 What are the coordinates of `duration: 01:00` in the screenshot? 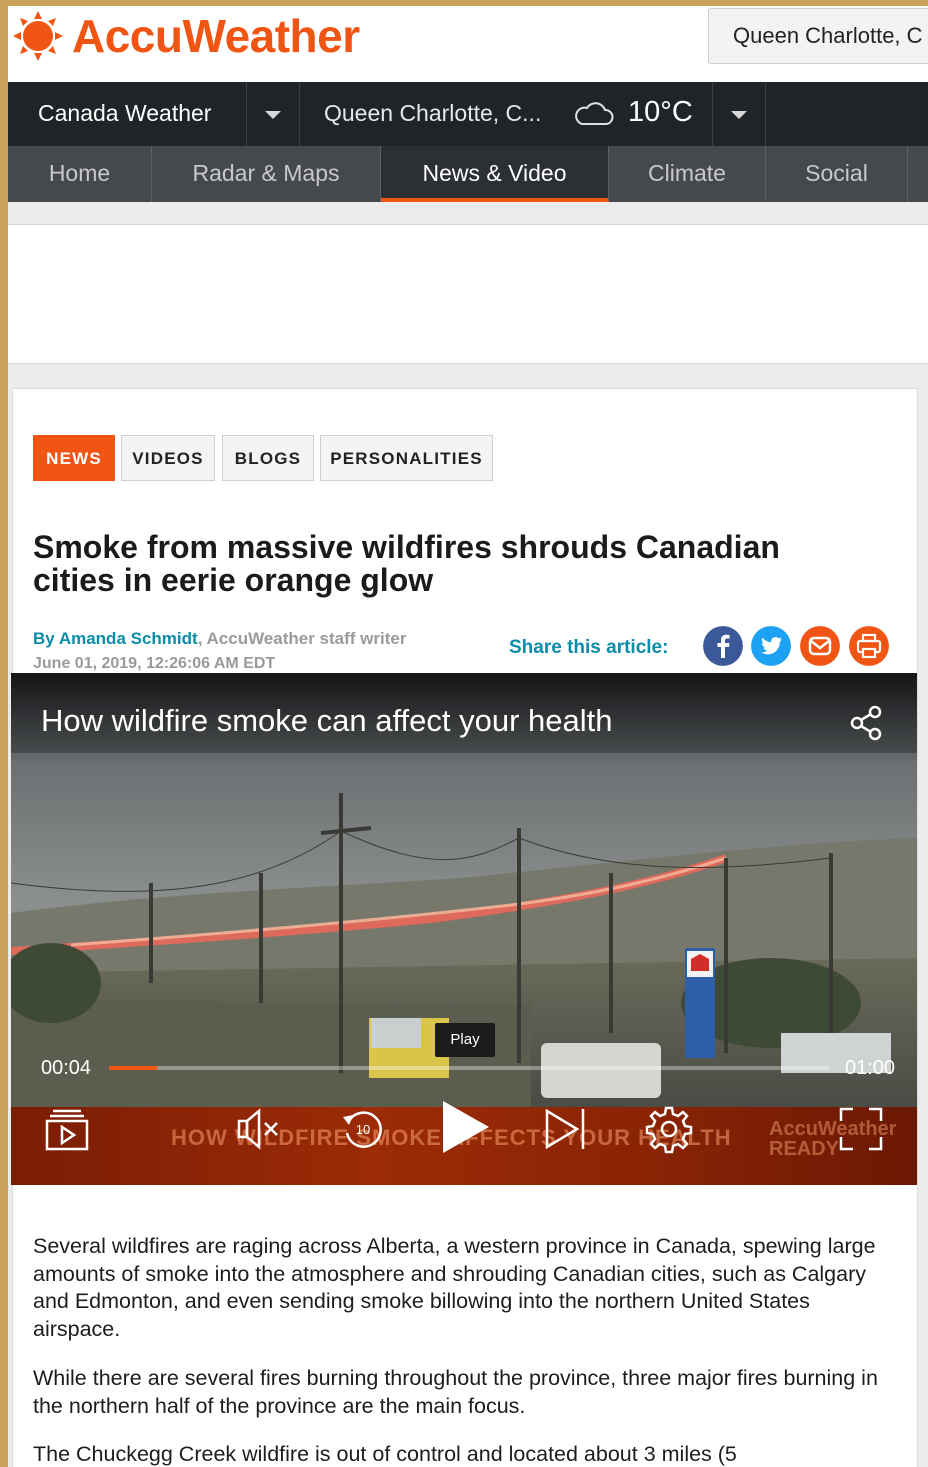 It's located at (870, 1068).